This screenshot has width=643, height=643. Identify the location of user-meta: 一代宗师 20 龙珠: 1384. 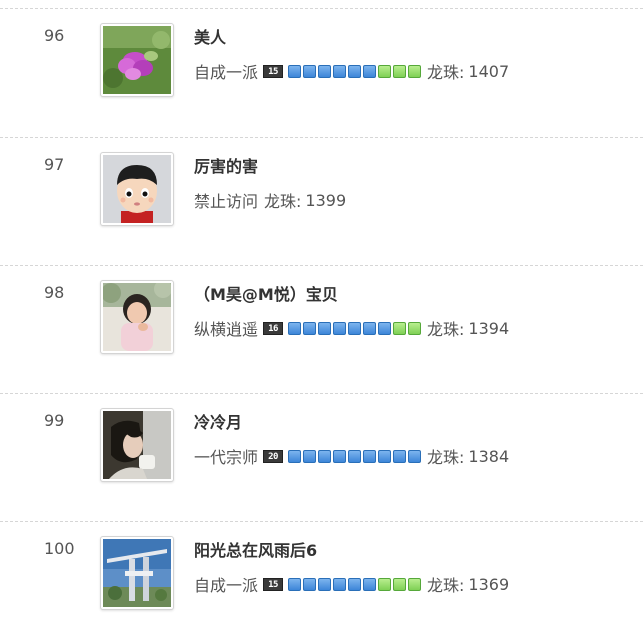
(351, 456).